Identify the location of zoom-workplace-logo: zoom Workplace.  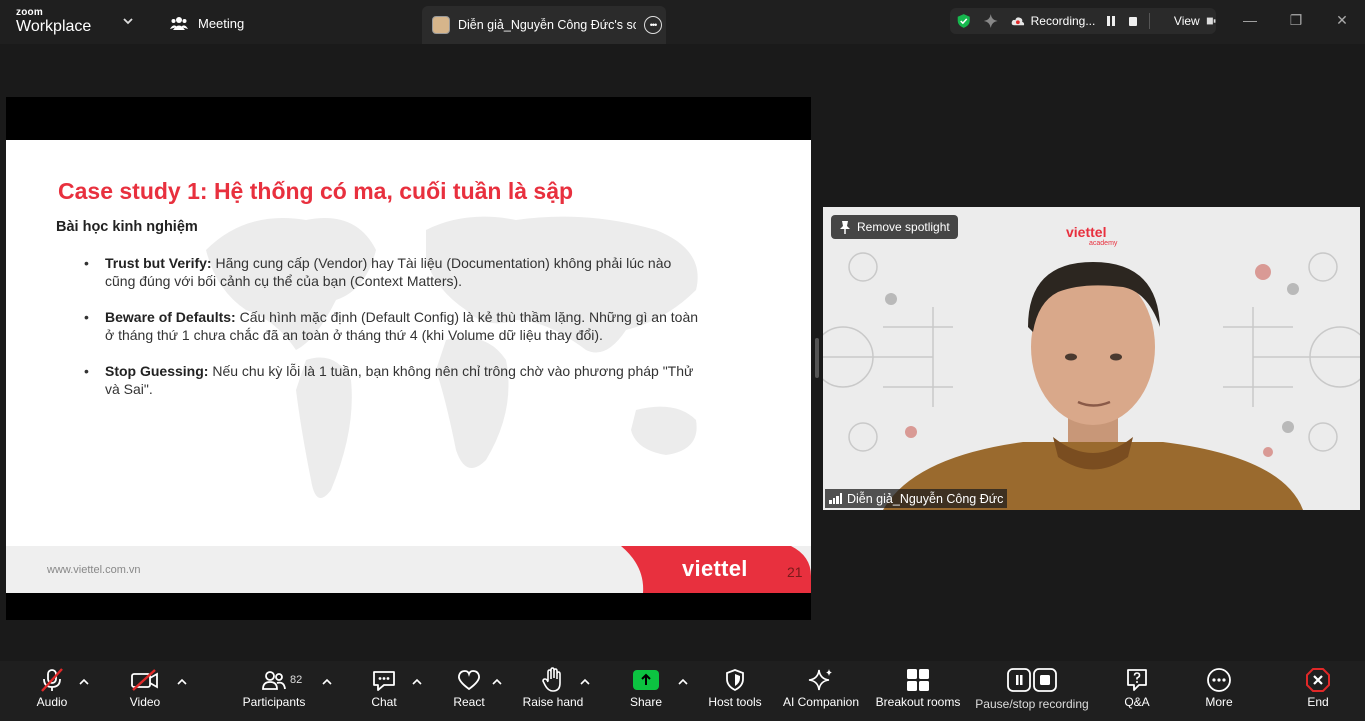
(53, 21).